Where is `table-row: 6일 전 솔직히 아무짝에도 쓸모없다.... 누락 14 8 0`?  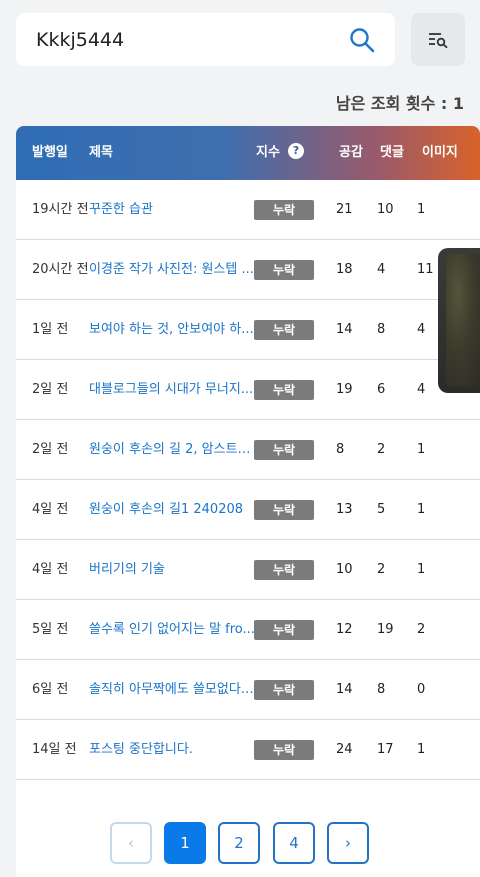
table-row: 6일 전 솔직히 아무짝에도 쓸모없다.... 누락 14 8 0 is located at coordinates (248, 690).